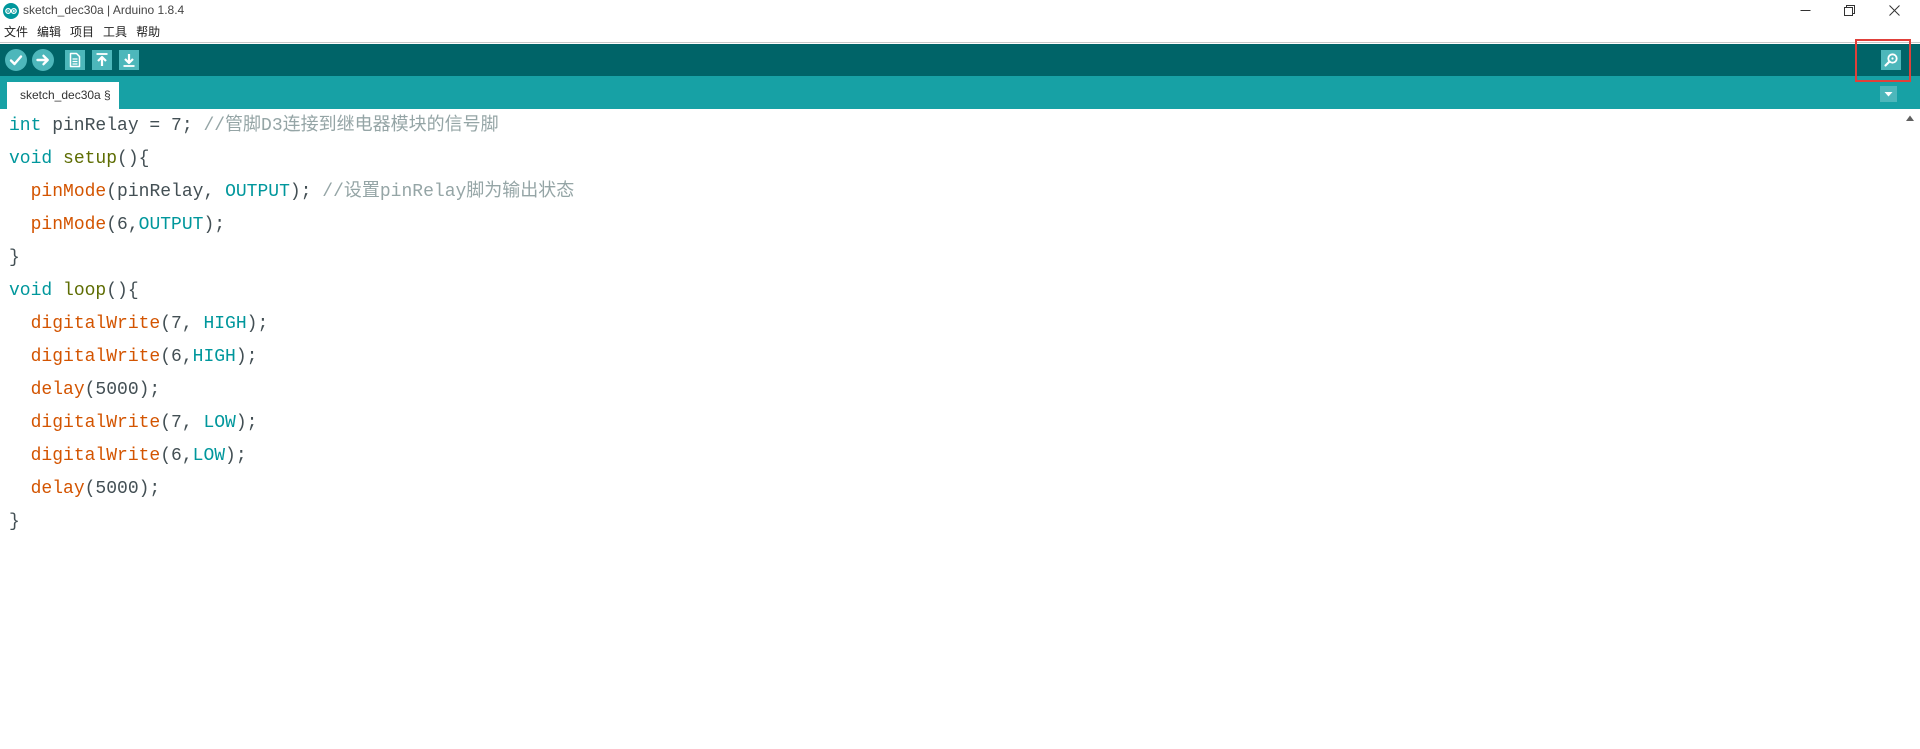 The width and height of the screenshot is (1920, 749). I want to click on code-line: int pinRelay = 7; //管脚D3连接到继电器模块的信号脚, so click(291, 126).